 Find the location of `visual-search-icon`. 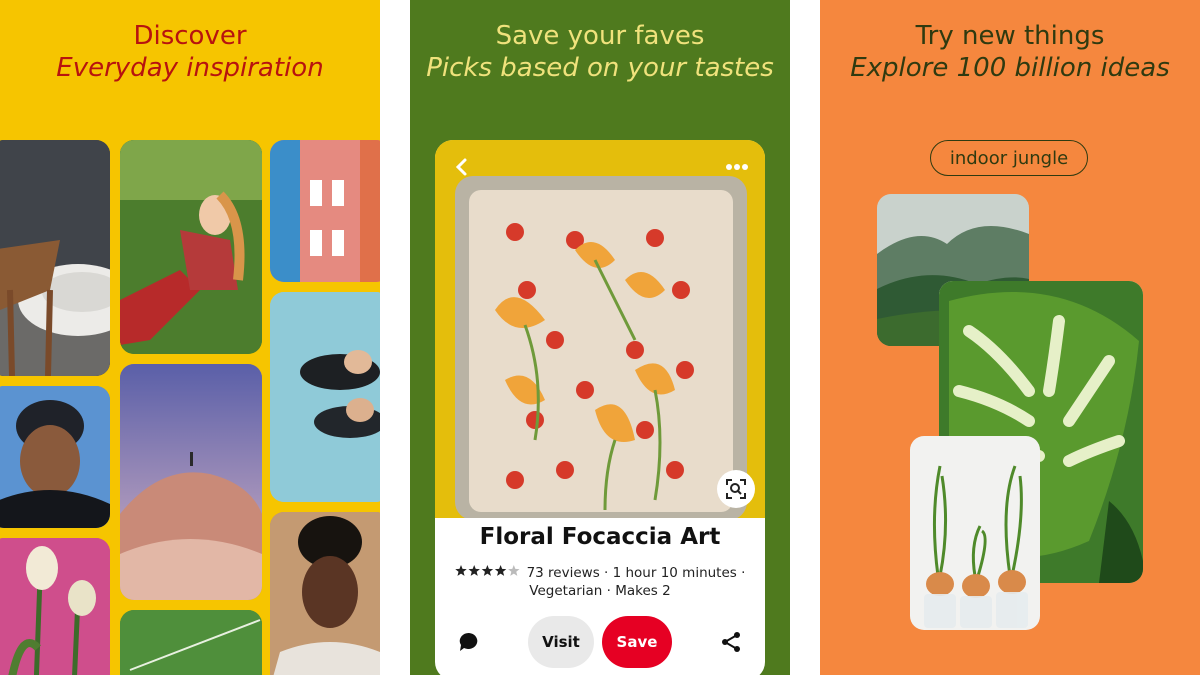

visual-search-icon is located at coordinates (736, 489).